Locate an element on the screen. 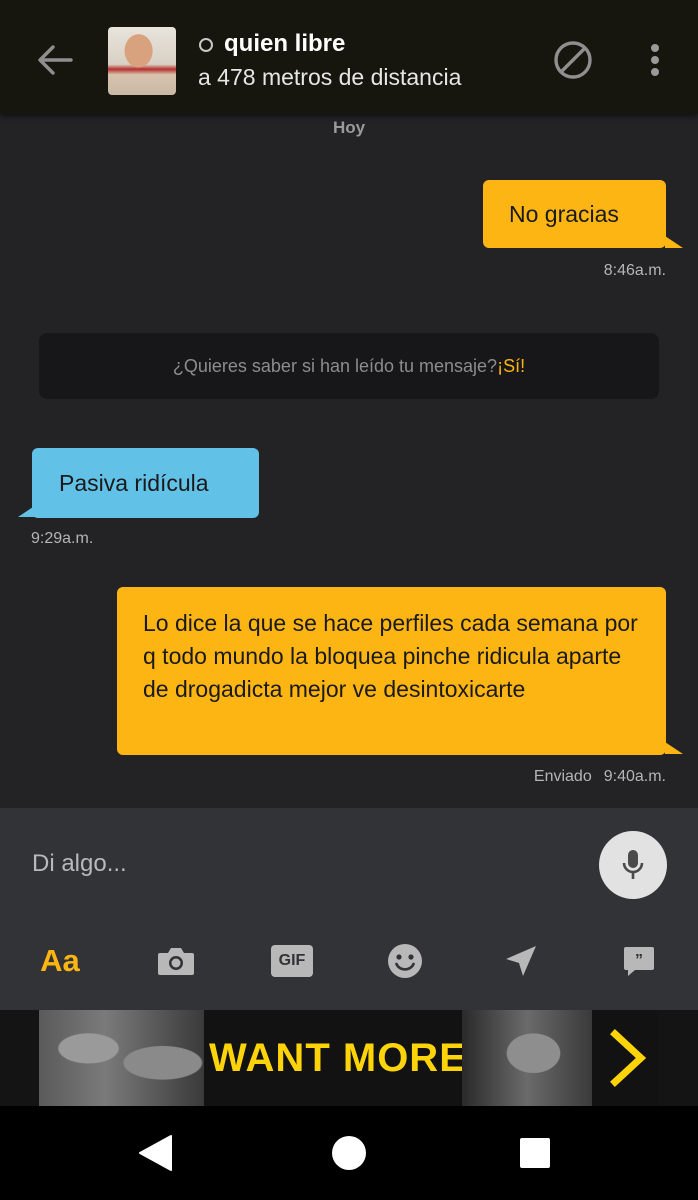 This screenshot has width=698, height=1200. text-format-button: Aa is located at coordinates (60, 961).